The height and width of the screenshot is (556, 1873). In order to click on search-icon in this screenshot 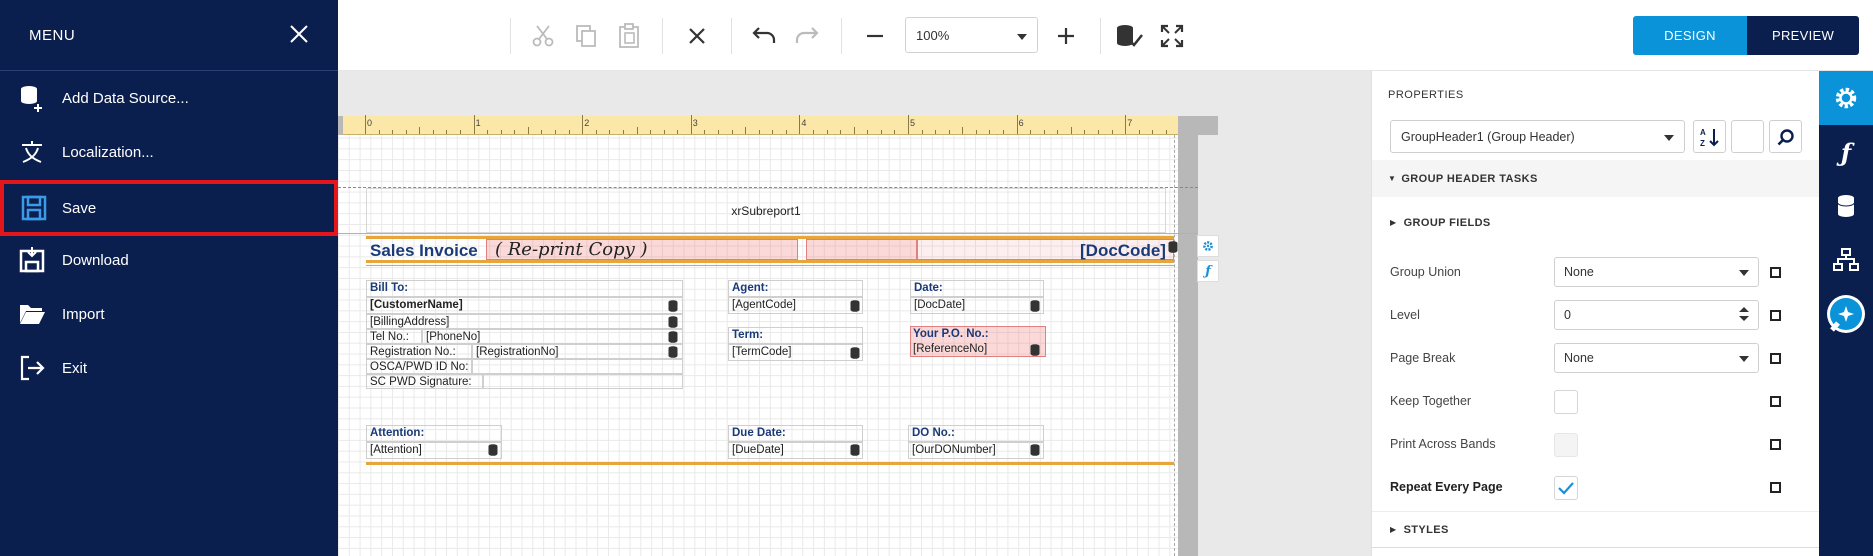, I will do `click(1785, 136)`.